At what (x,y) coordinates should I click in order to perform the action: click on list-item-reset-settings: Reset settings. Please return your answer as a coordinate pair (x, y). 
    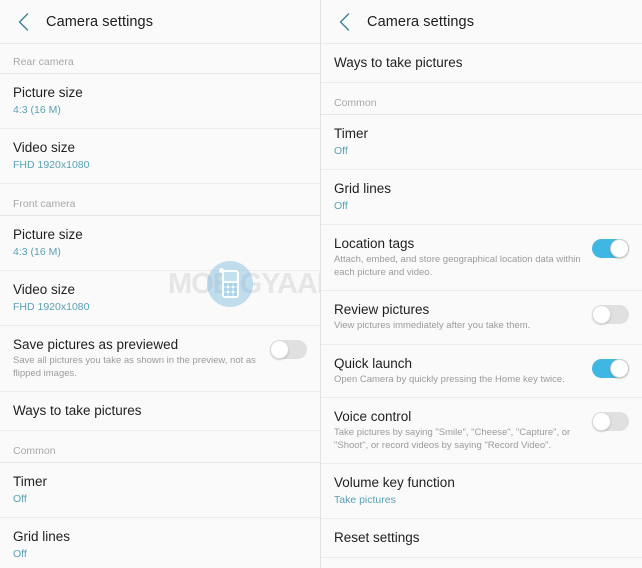
    Looking at the image, I should click on (481, 538).